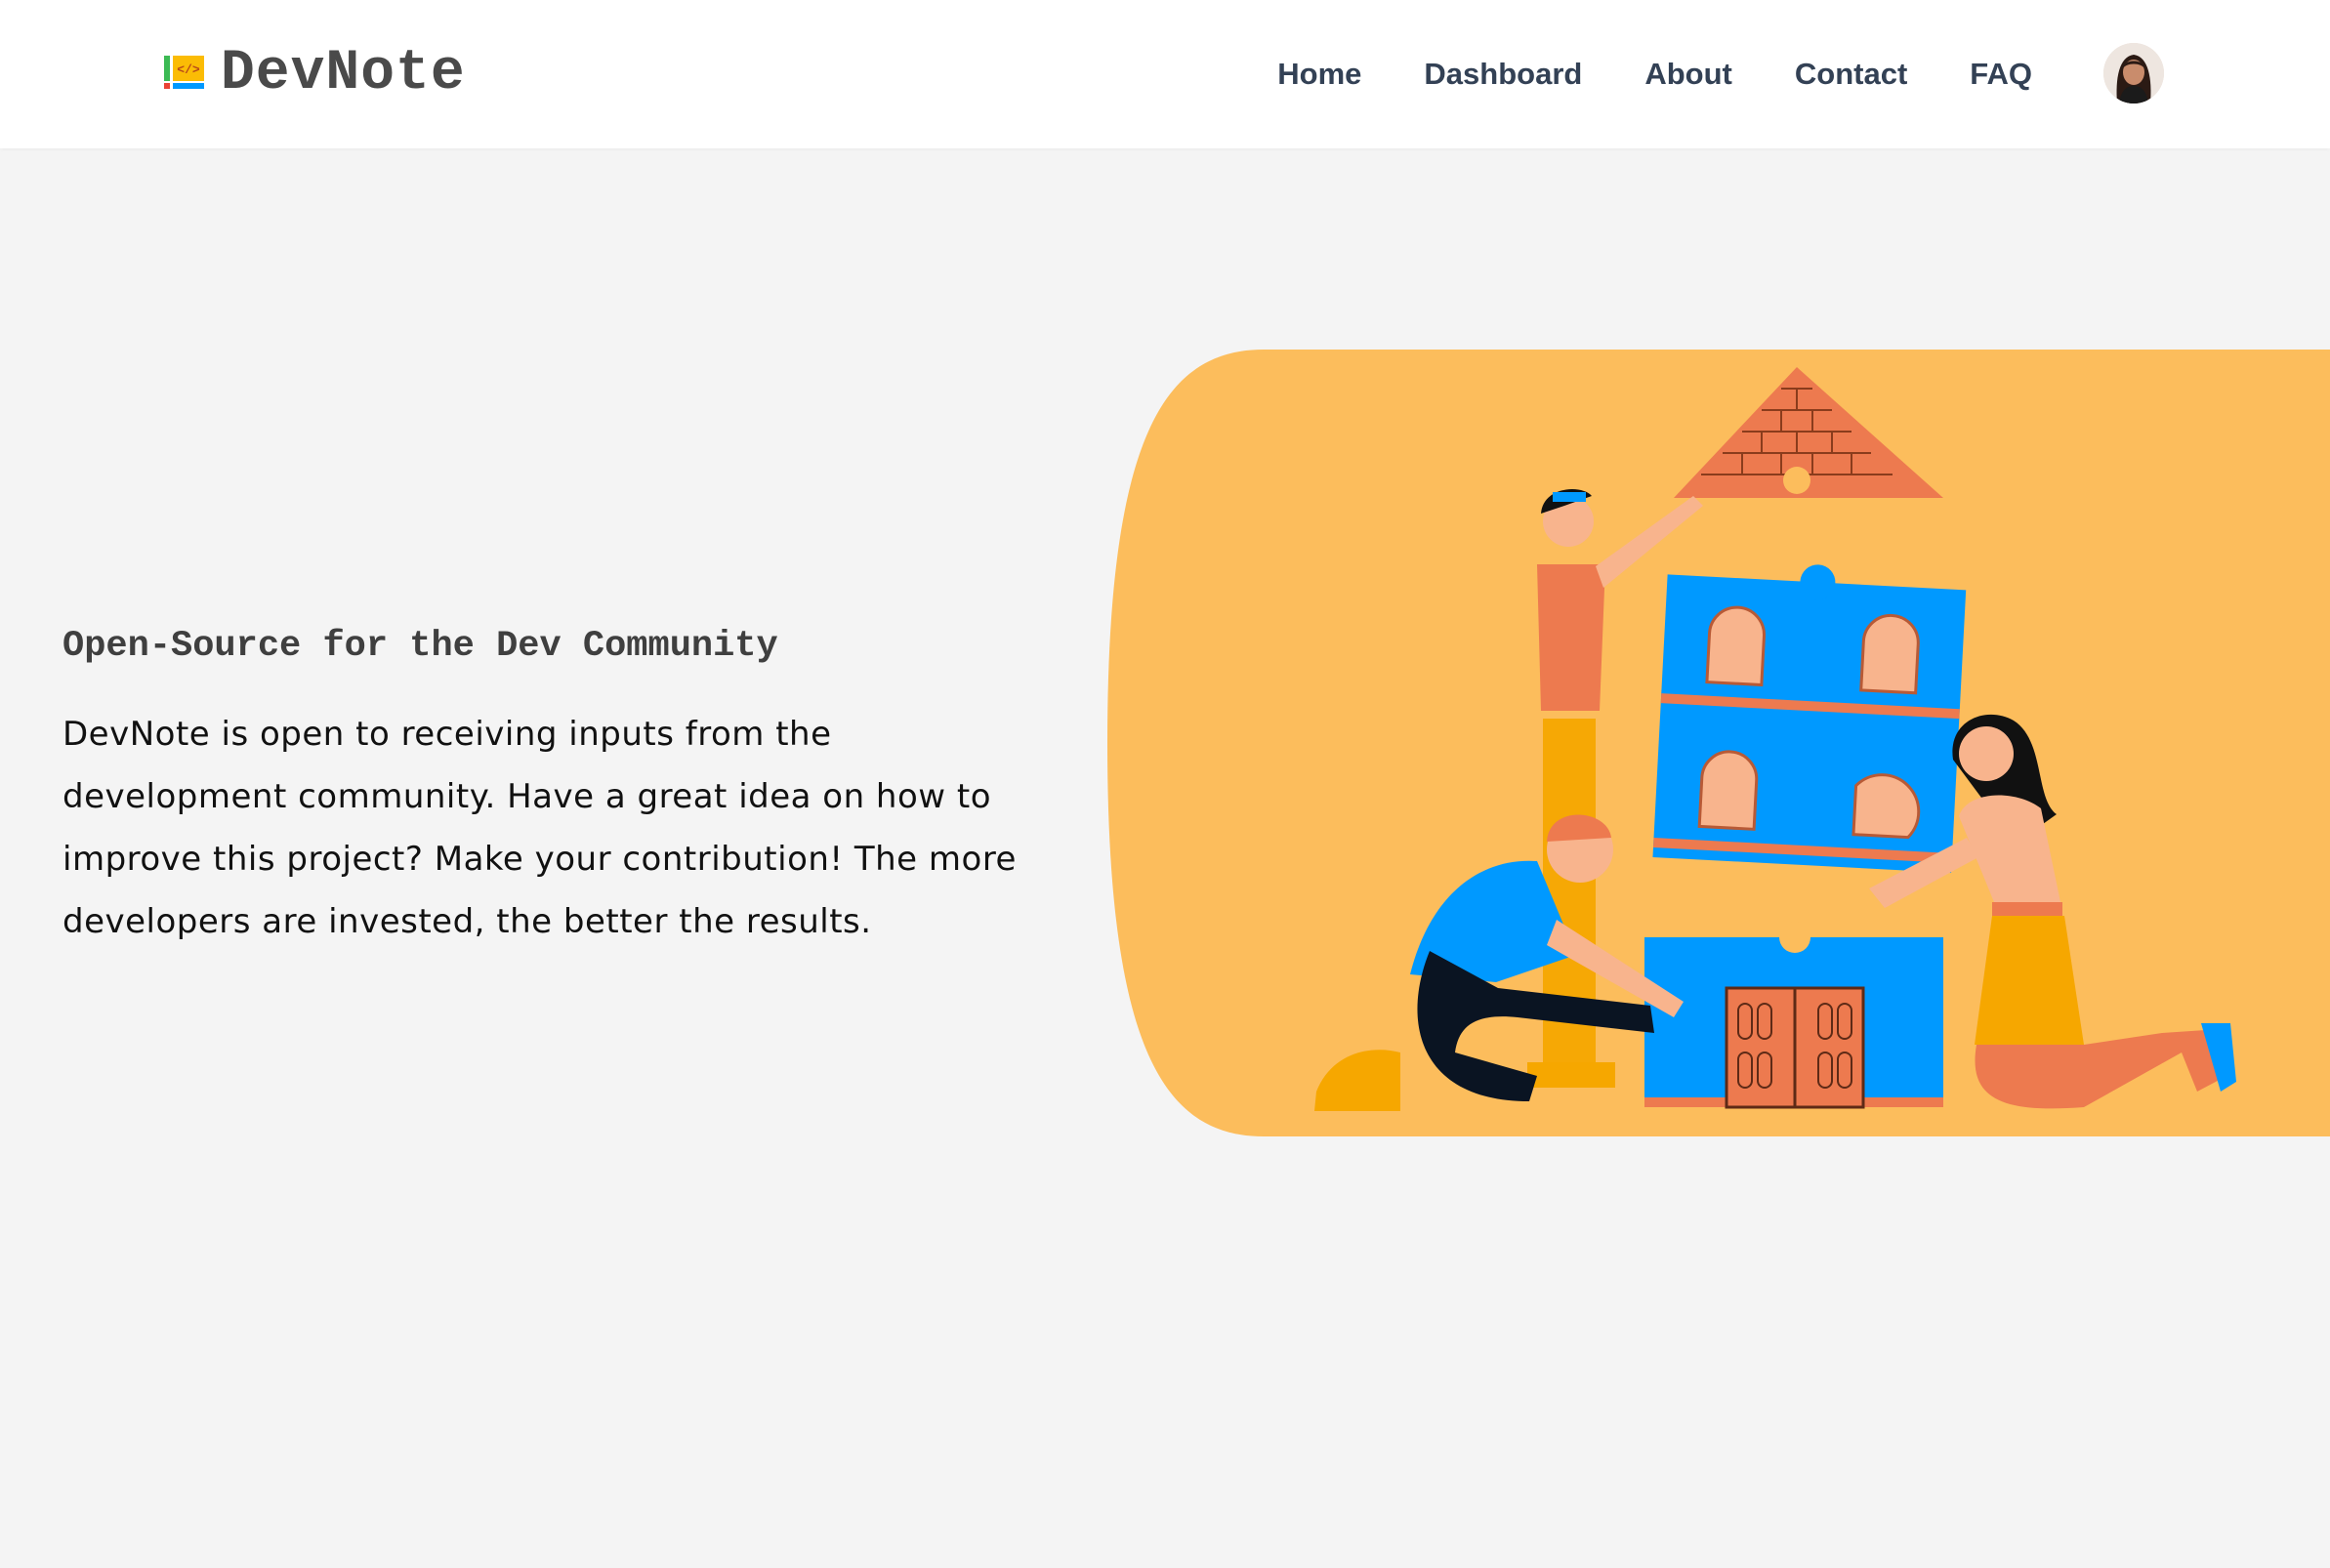  Describe the element at coordinates (343, 73) in the screenshot. I see `brand-name: DevNote` at that location.